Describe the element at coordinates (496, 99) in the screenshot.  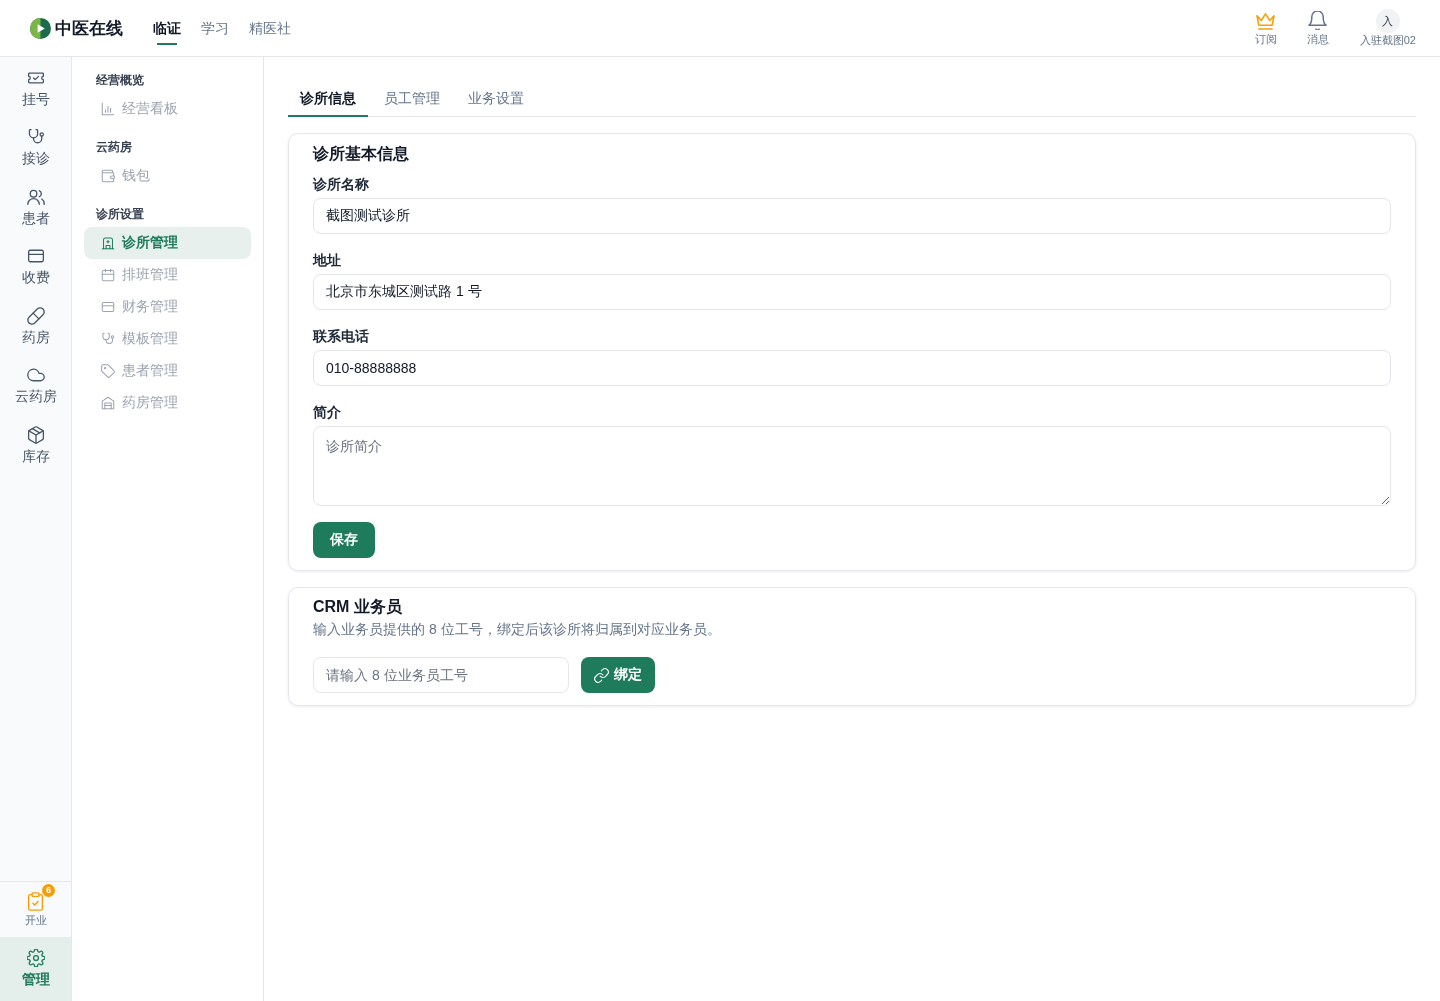
I see `tab: 业务设置` at that location.